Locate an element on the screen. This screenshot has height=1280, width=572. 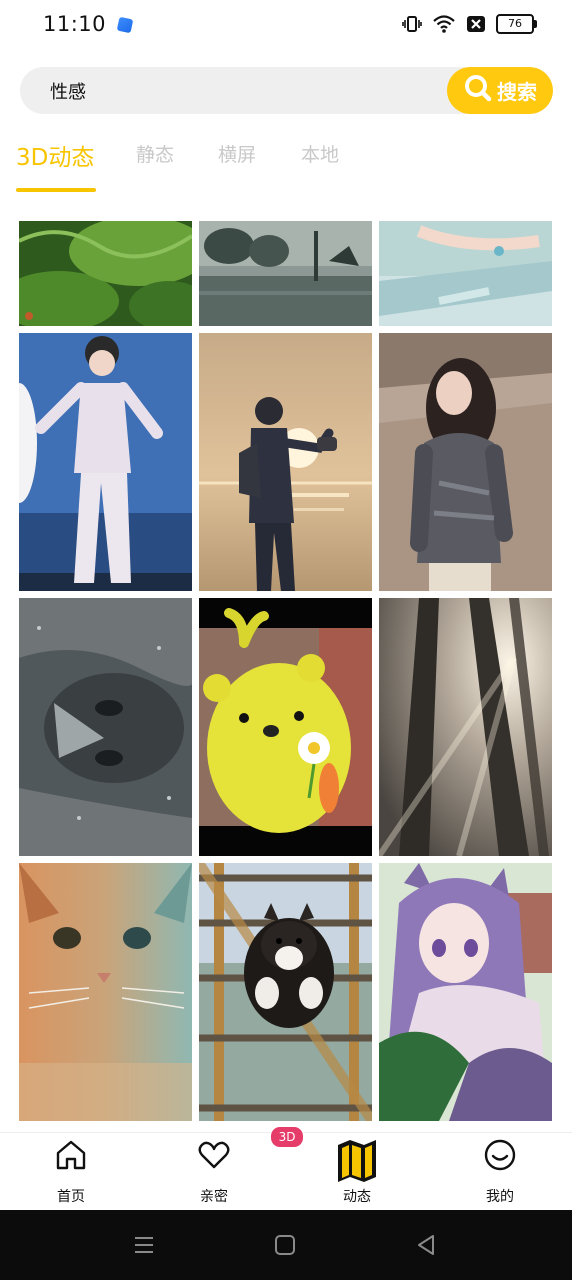
battery-icon: 76 is located at coordinates (516, 24).